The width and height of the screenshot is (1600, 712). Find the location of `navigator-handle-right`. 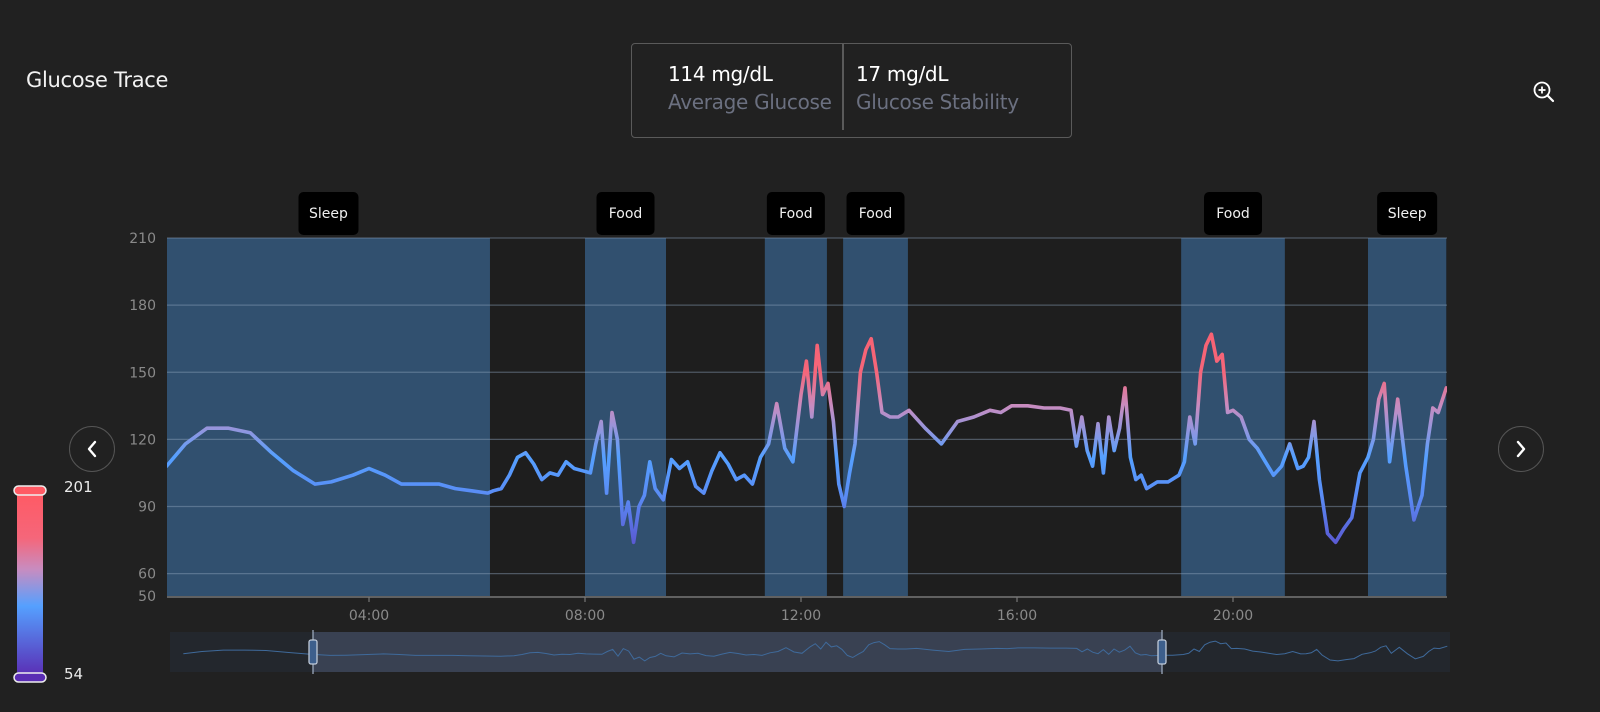

navigator-handle-right is located at coordinates (1162, 652).